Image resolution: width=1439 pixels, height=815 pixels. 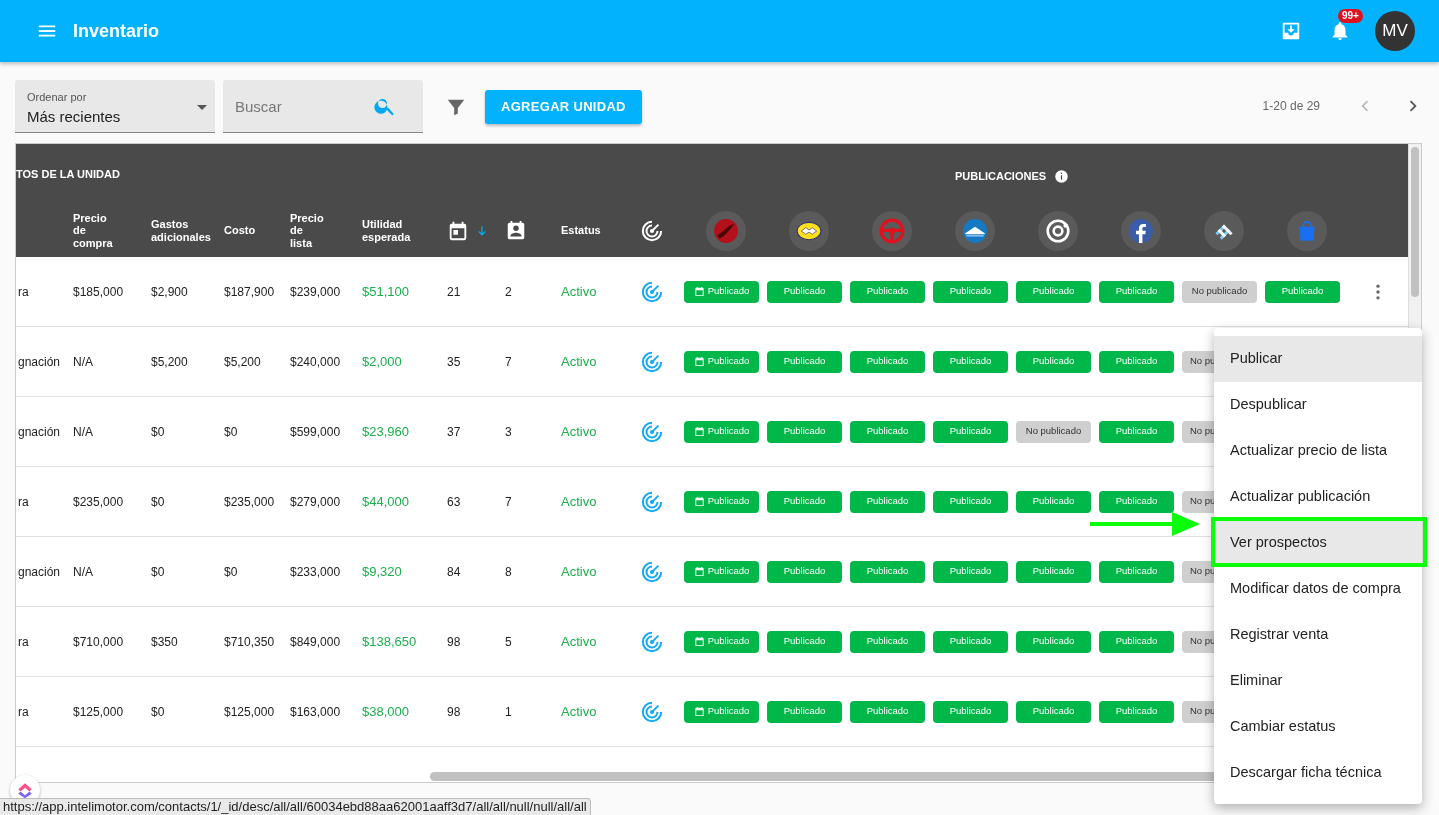 I want to click on table-cell: $599,000, so click(x=315, y=431).